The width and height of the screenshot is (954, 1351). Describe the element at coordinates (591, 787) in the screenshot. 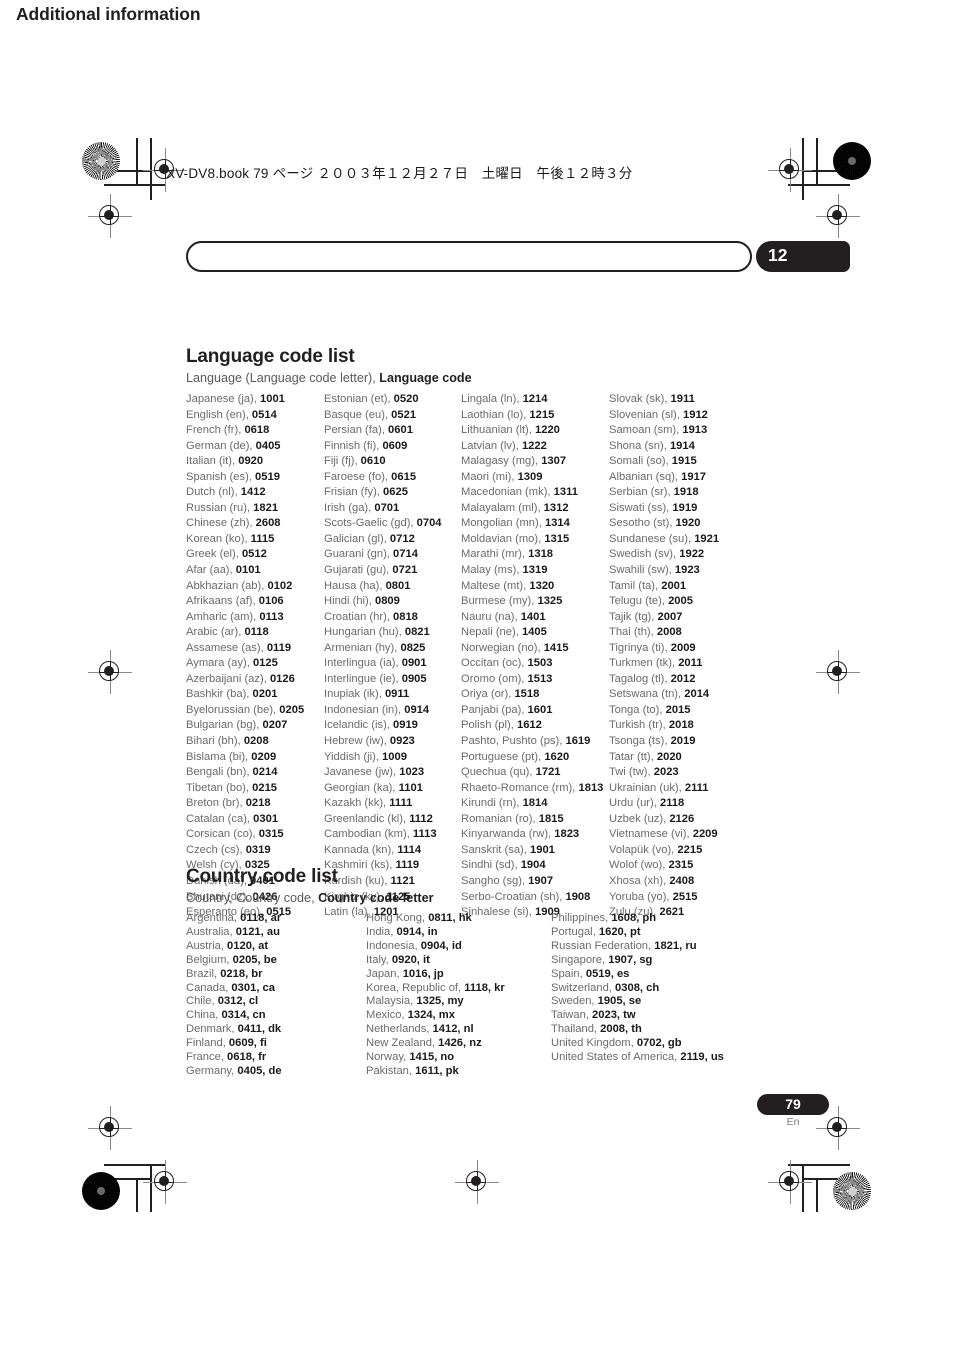

I see `language-code-code: 1813` at that location.